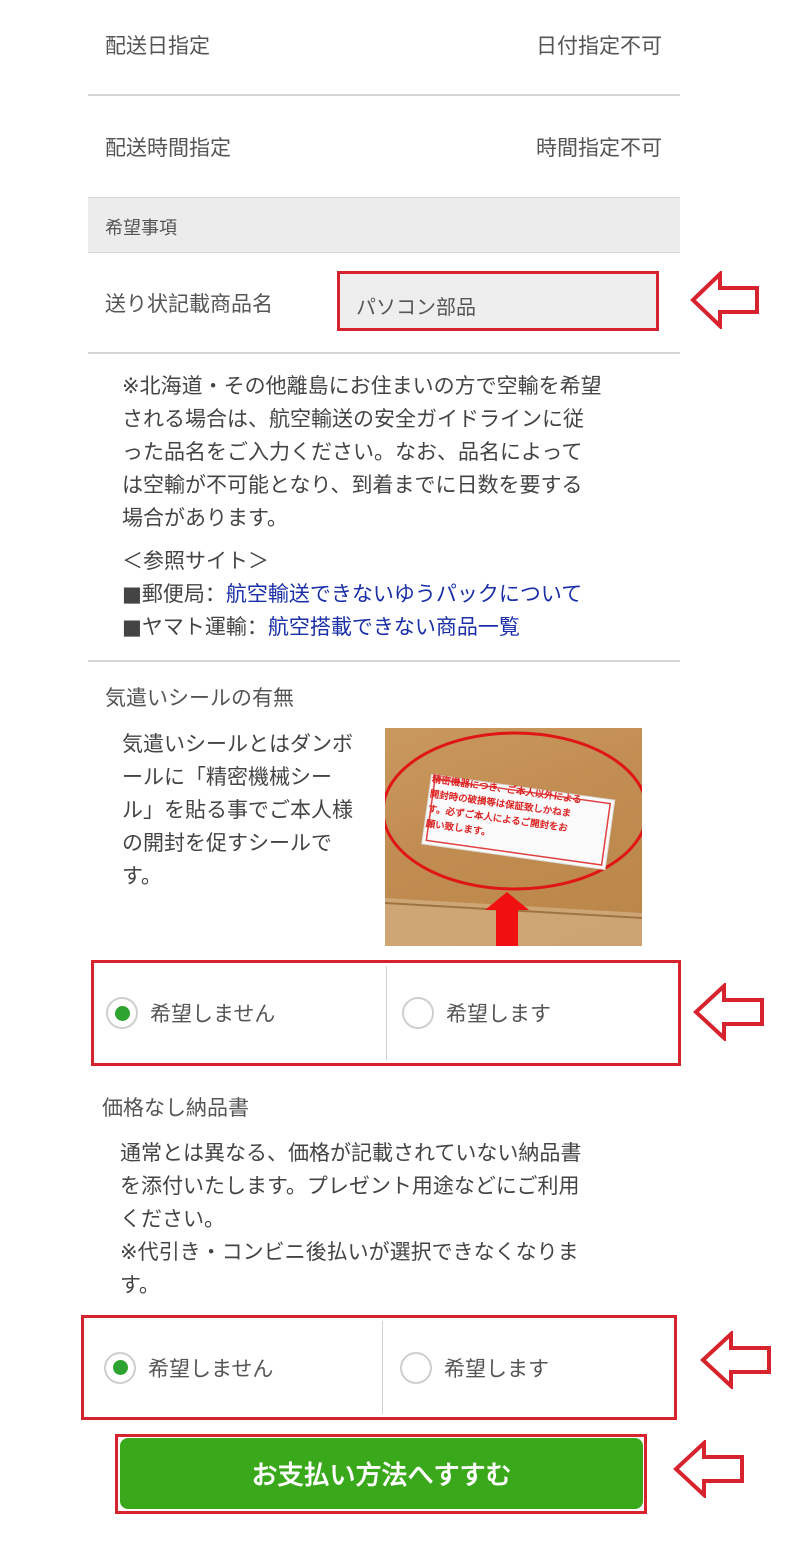 This screenshot has width=800, height=1551. I want to click on invoice-option-yes: 希望します, so click(474, 1367).